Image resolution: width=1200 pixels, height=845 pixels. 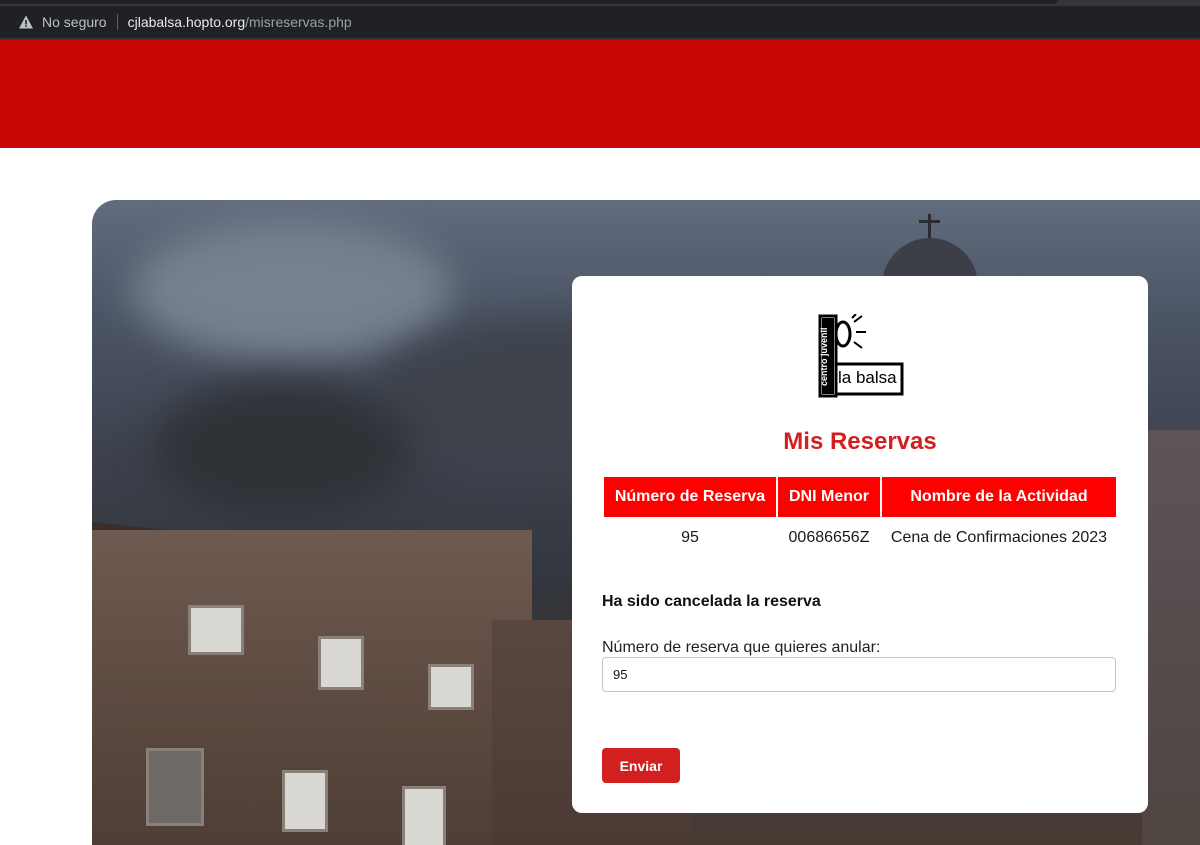 I want to click on column-header-dni: DNI Menor, so click(x=829, y=497).